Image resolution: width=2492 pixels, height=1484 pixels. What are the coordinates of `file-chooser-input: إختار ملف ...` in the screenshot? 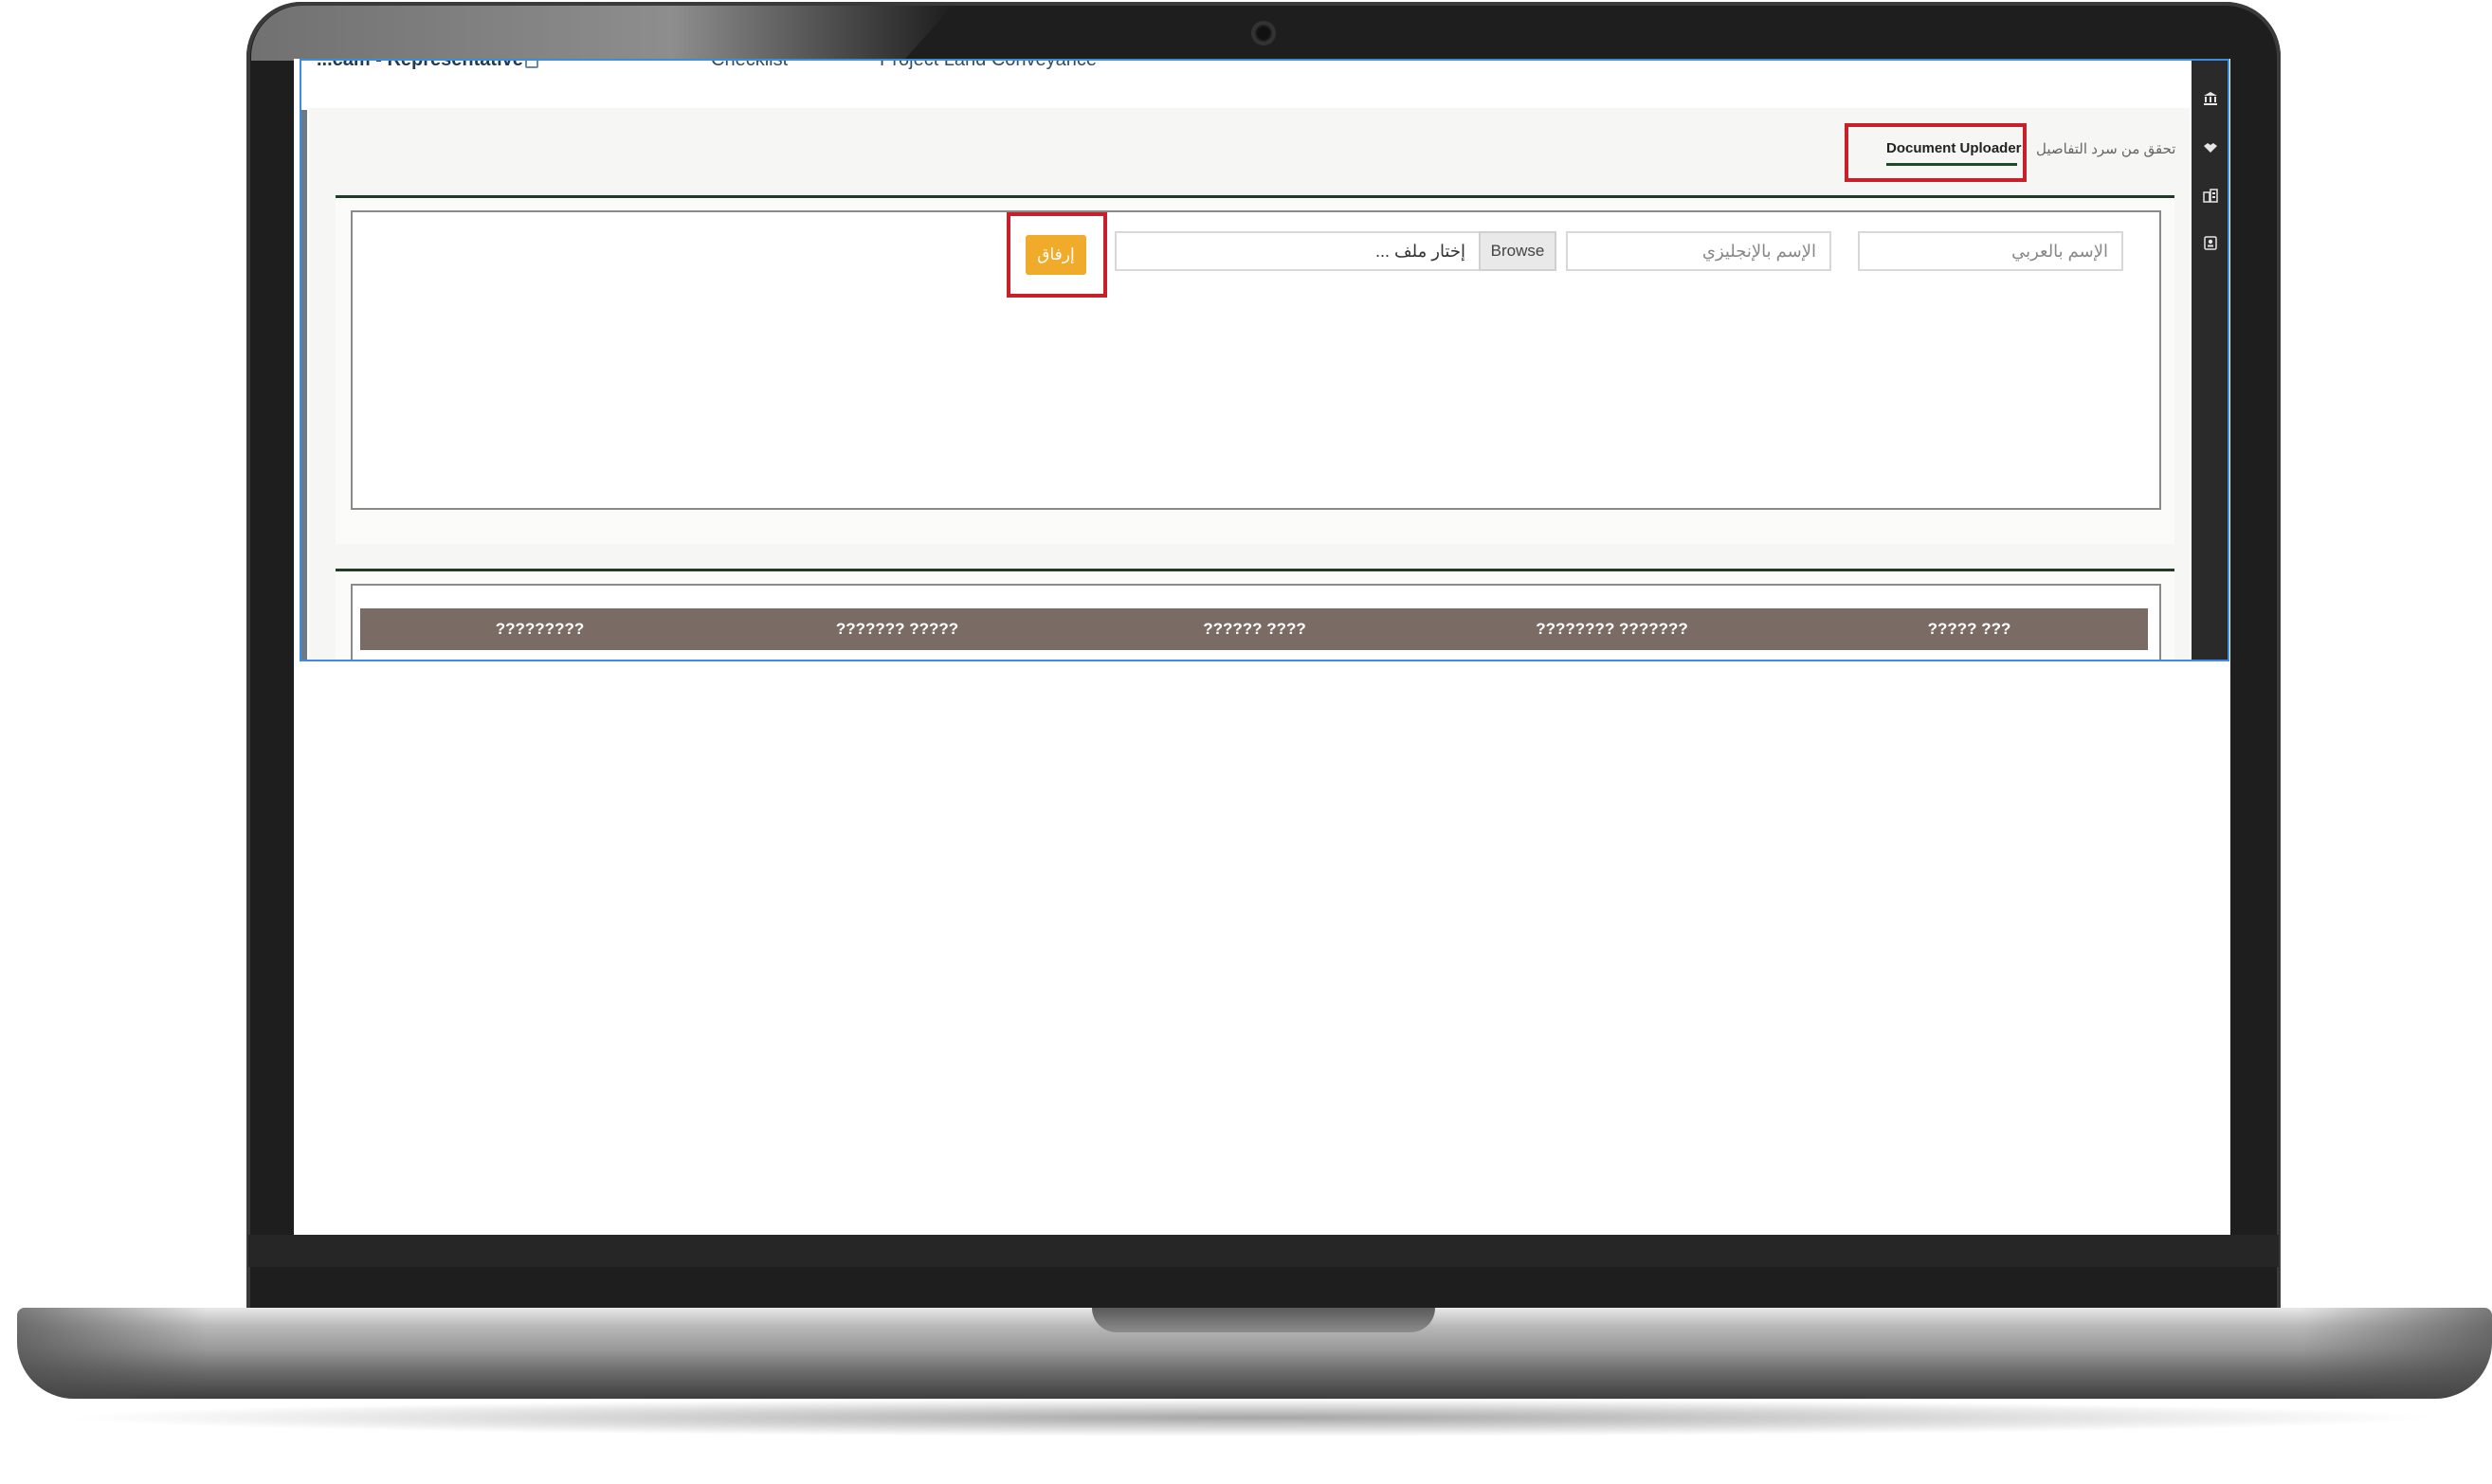 It's located at (1297, 251).